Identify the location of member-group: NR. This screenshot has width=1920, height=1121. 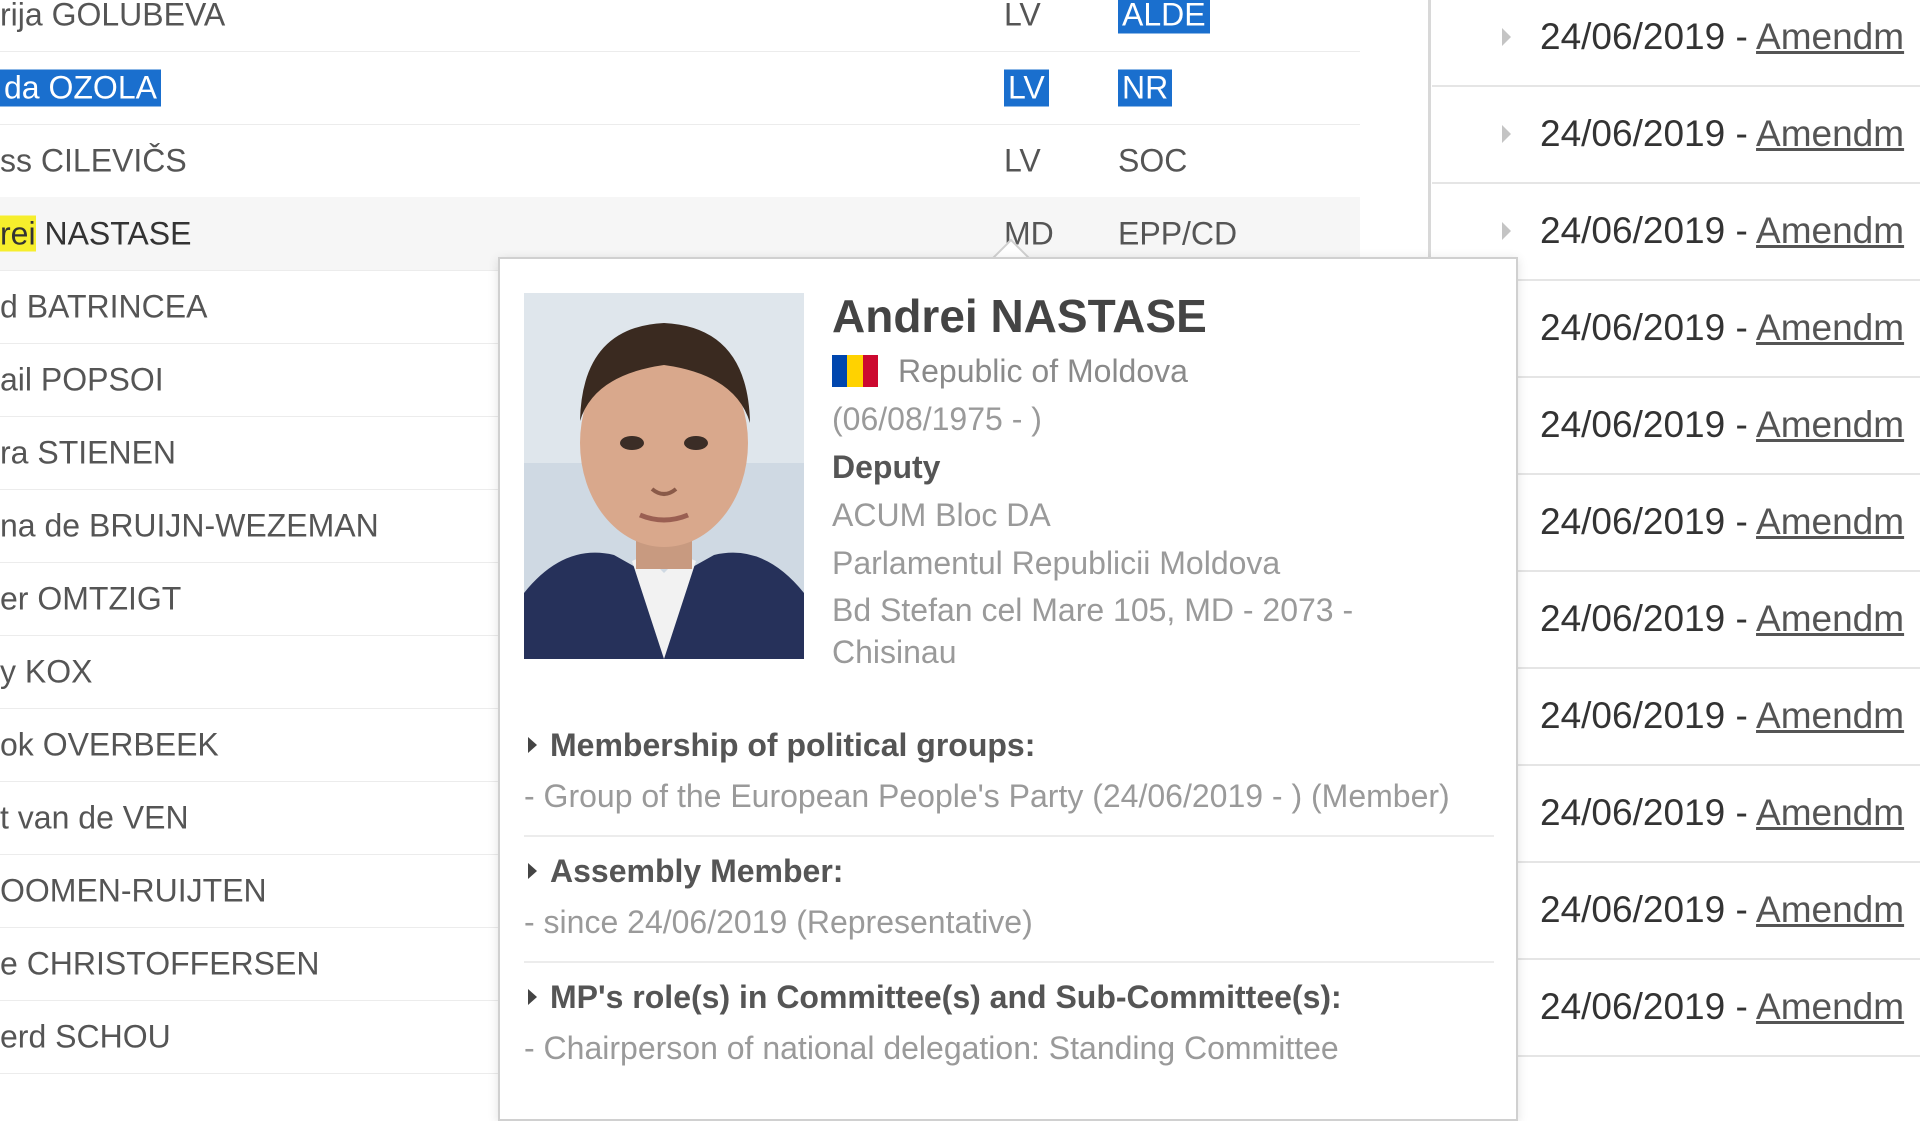
(1145, 87).